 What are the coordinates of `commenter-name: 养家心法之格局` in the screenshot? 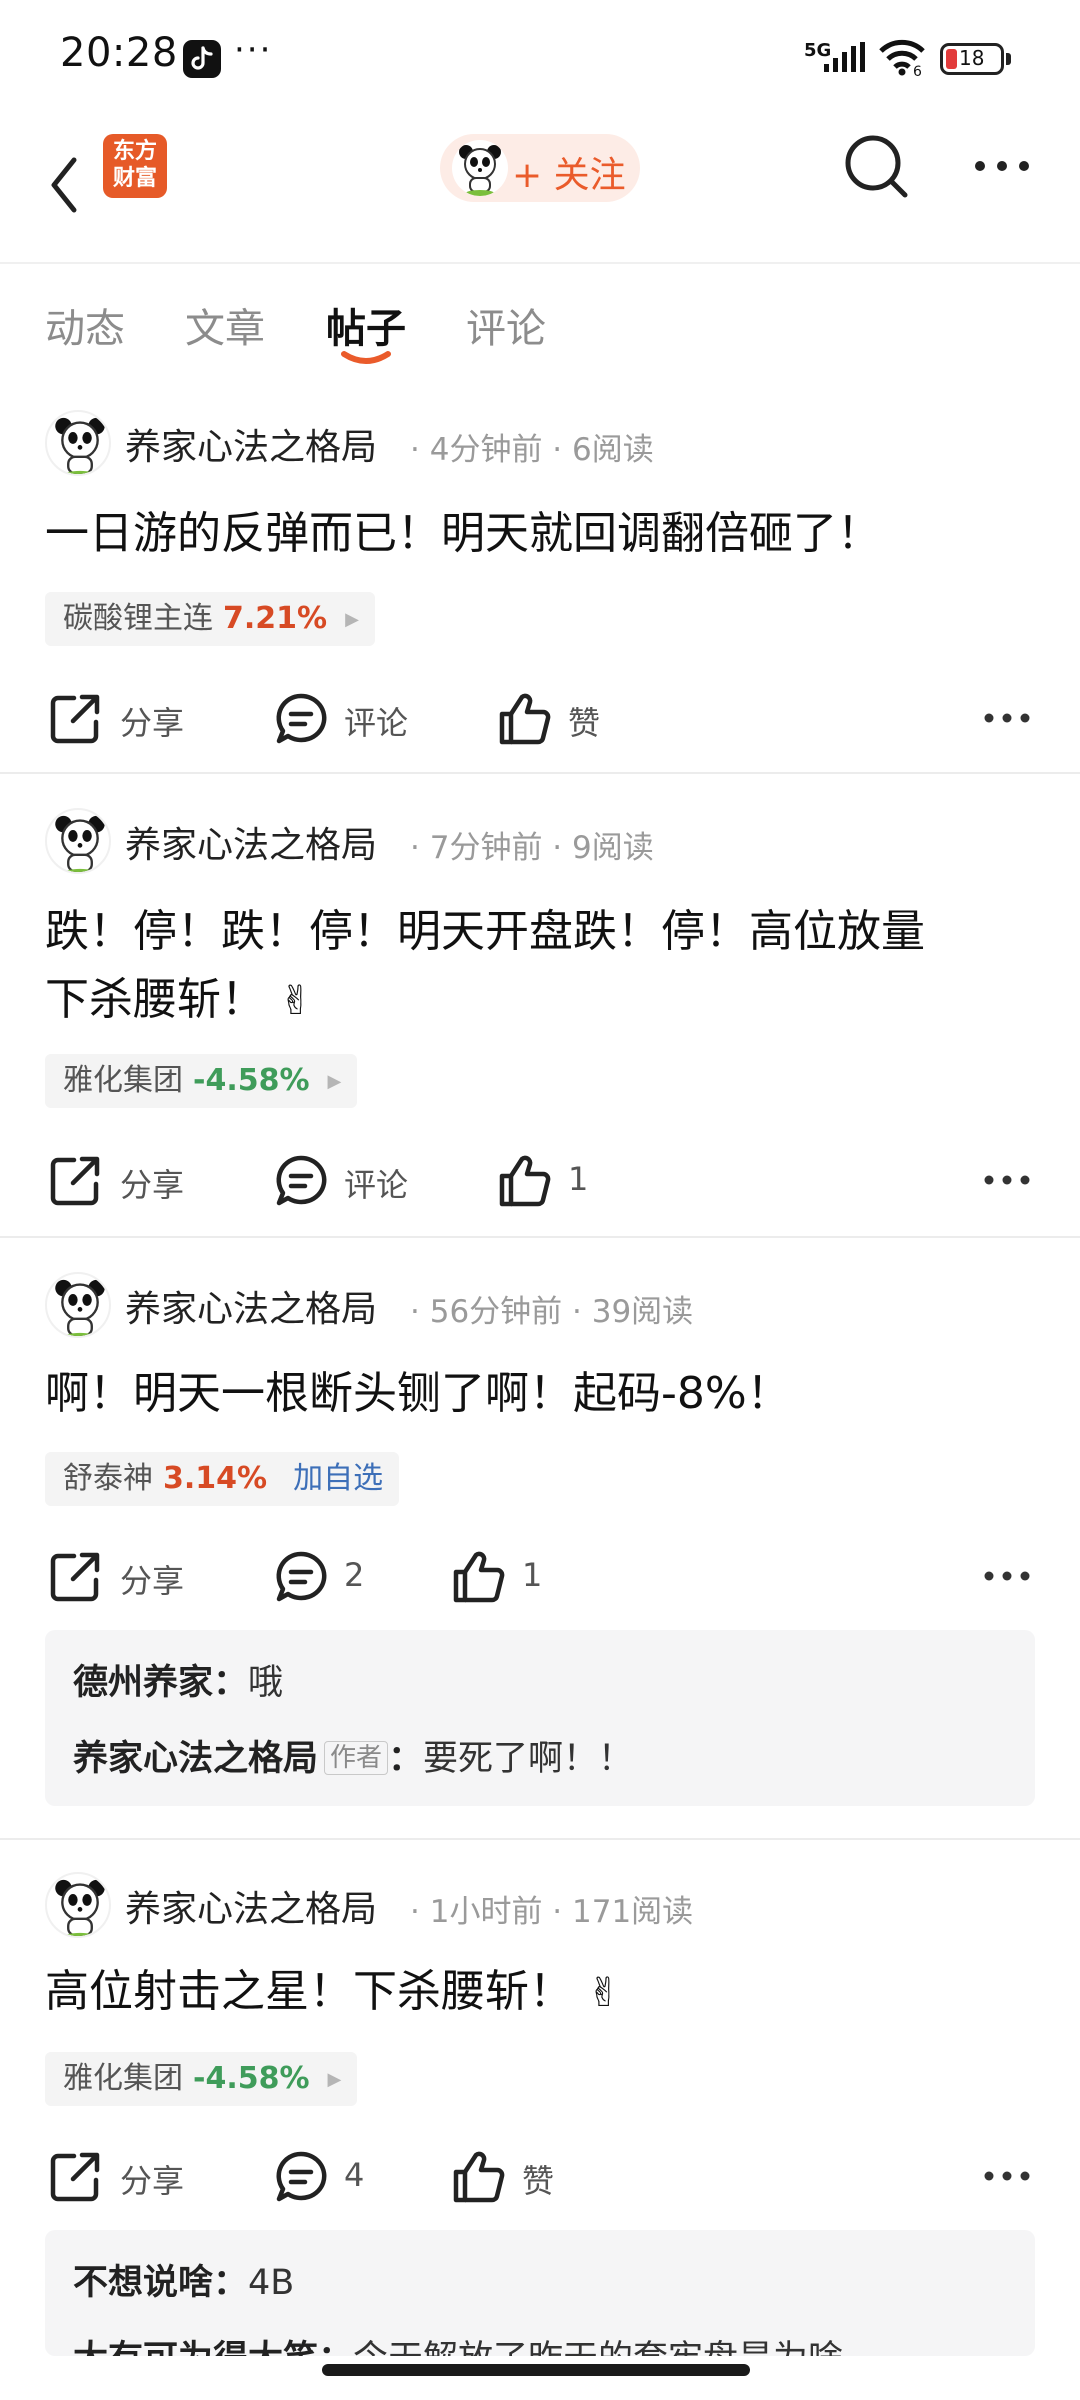 It's located at (195, 1759).